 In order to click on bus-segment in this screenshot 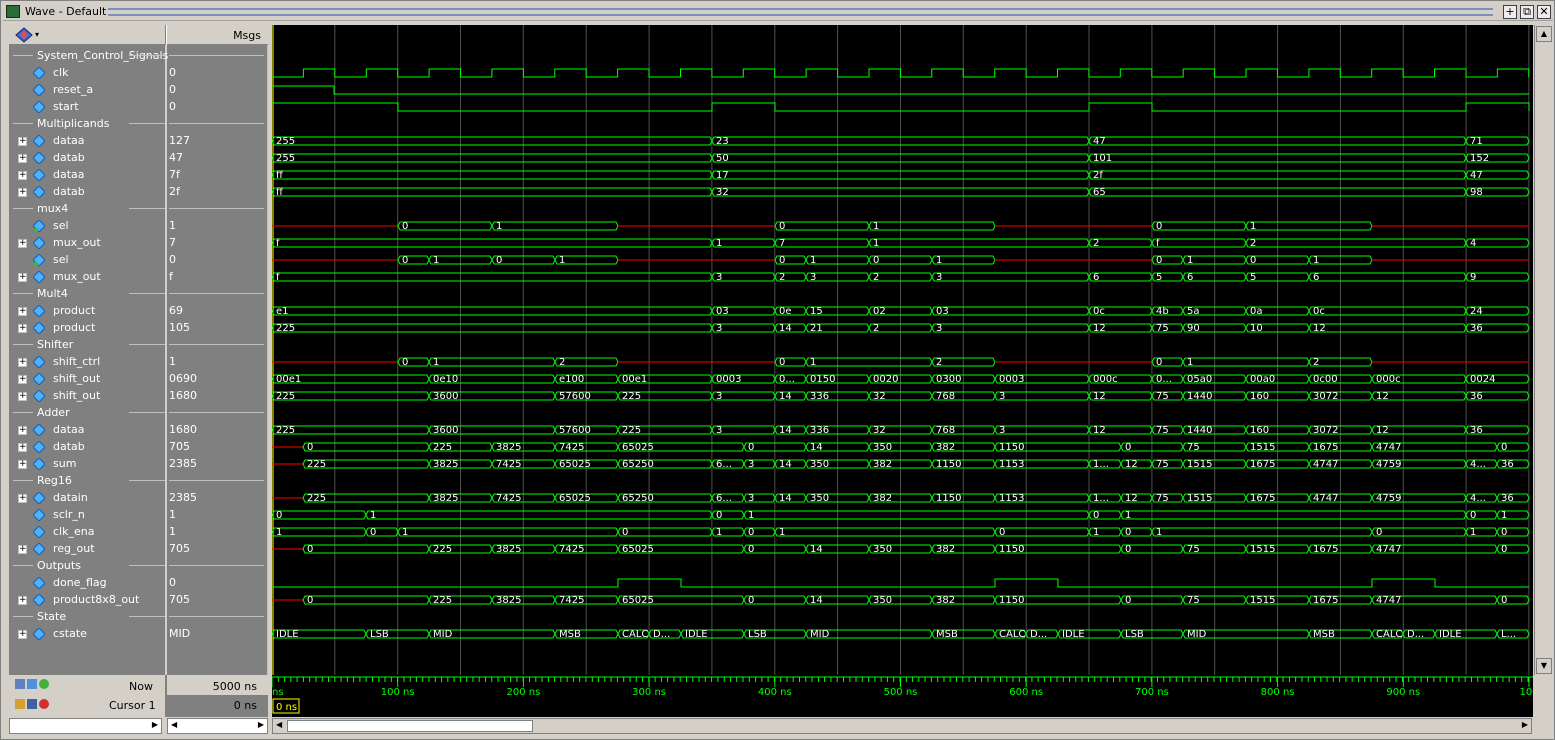, I will do `click(822, 226)`.